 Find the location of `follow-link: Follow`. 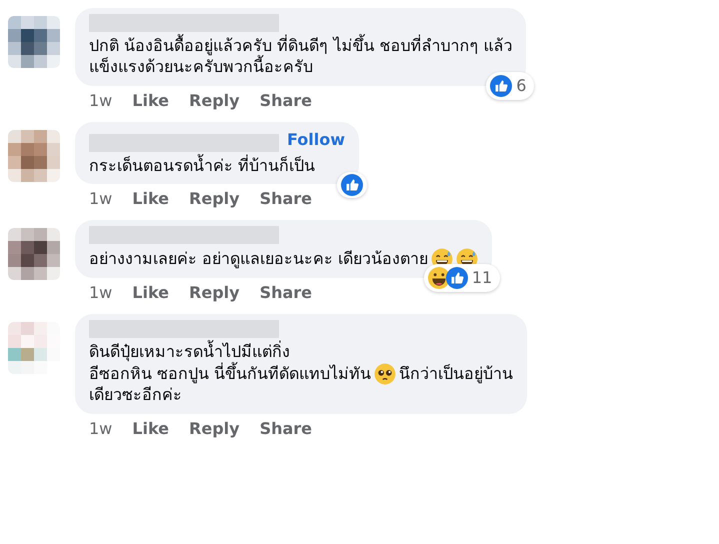

follow-link: Follow is located at coordinates (316, 140).